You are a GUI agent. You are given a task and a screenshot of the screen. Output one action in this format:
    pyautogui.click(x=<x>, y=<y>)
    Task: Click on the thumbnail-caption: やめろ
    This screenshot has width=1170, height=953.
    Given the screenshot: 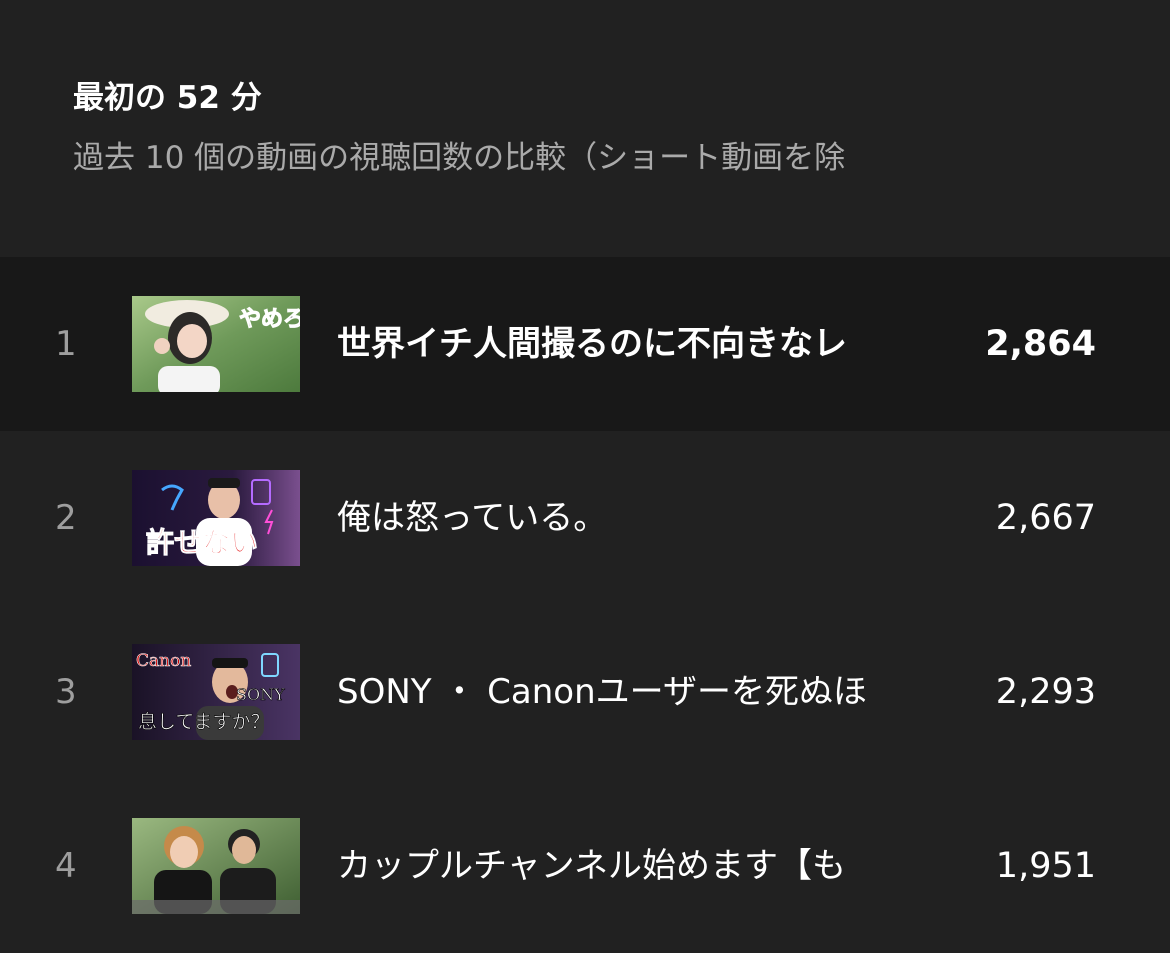 What is the action you would take?
    pyautogui.click(x=269, y=319)
    